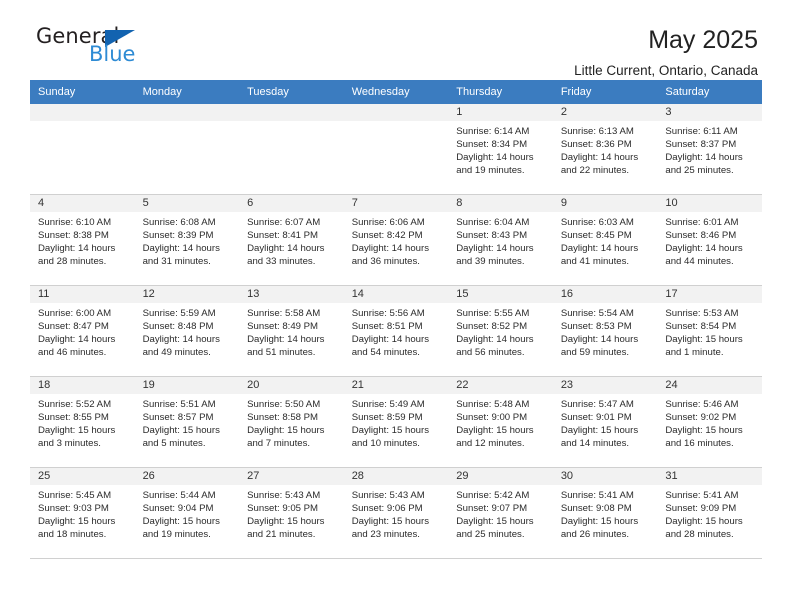 The width and height of the screenshot is (792, 612). Describe the element at coordinates (284, 222) in the screenshot. I see `sunrise-text: Sunrise: 6:07 AM` at that location.